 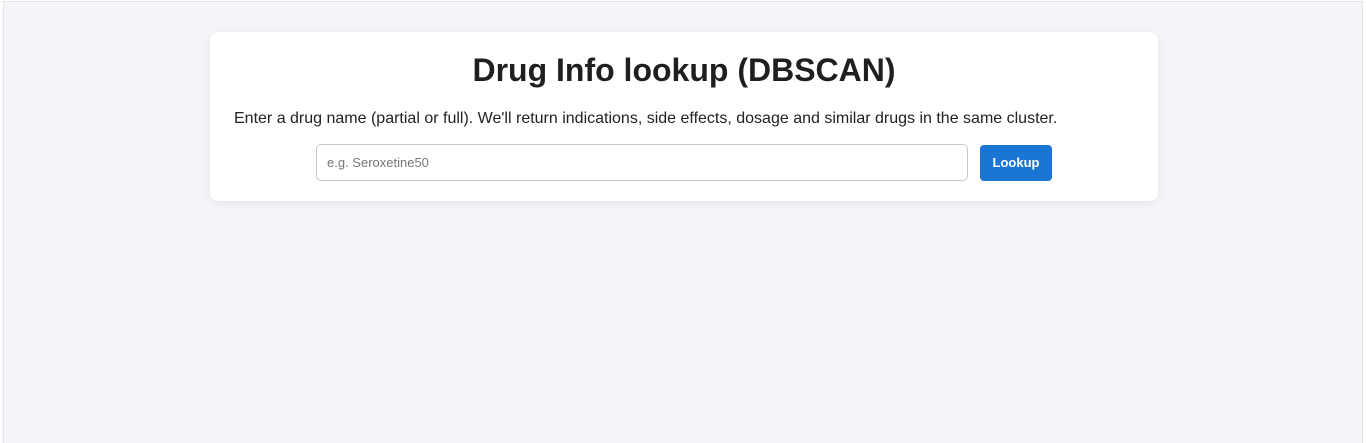 I want to click on drug-search-input, so click(x=642, y=162).